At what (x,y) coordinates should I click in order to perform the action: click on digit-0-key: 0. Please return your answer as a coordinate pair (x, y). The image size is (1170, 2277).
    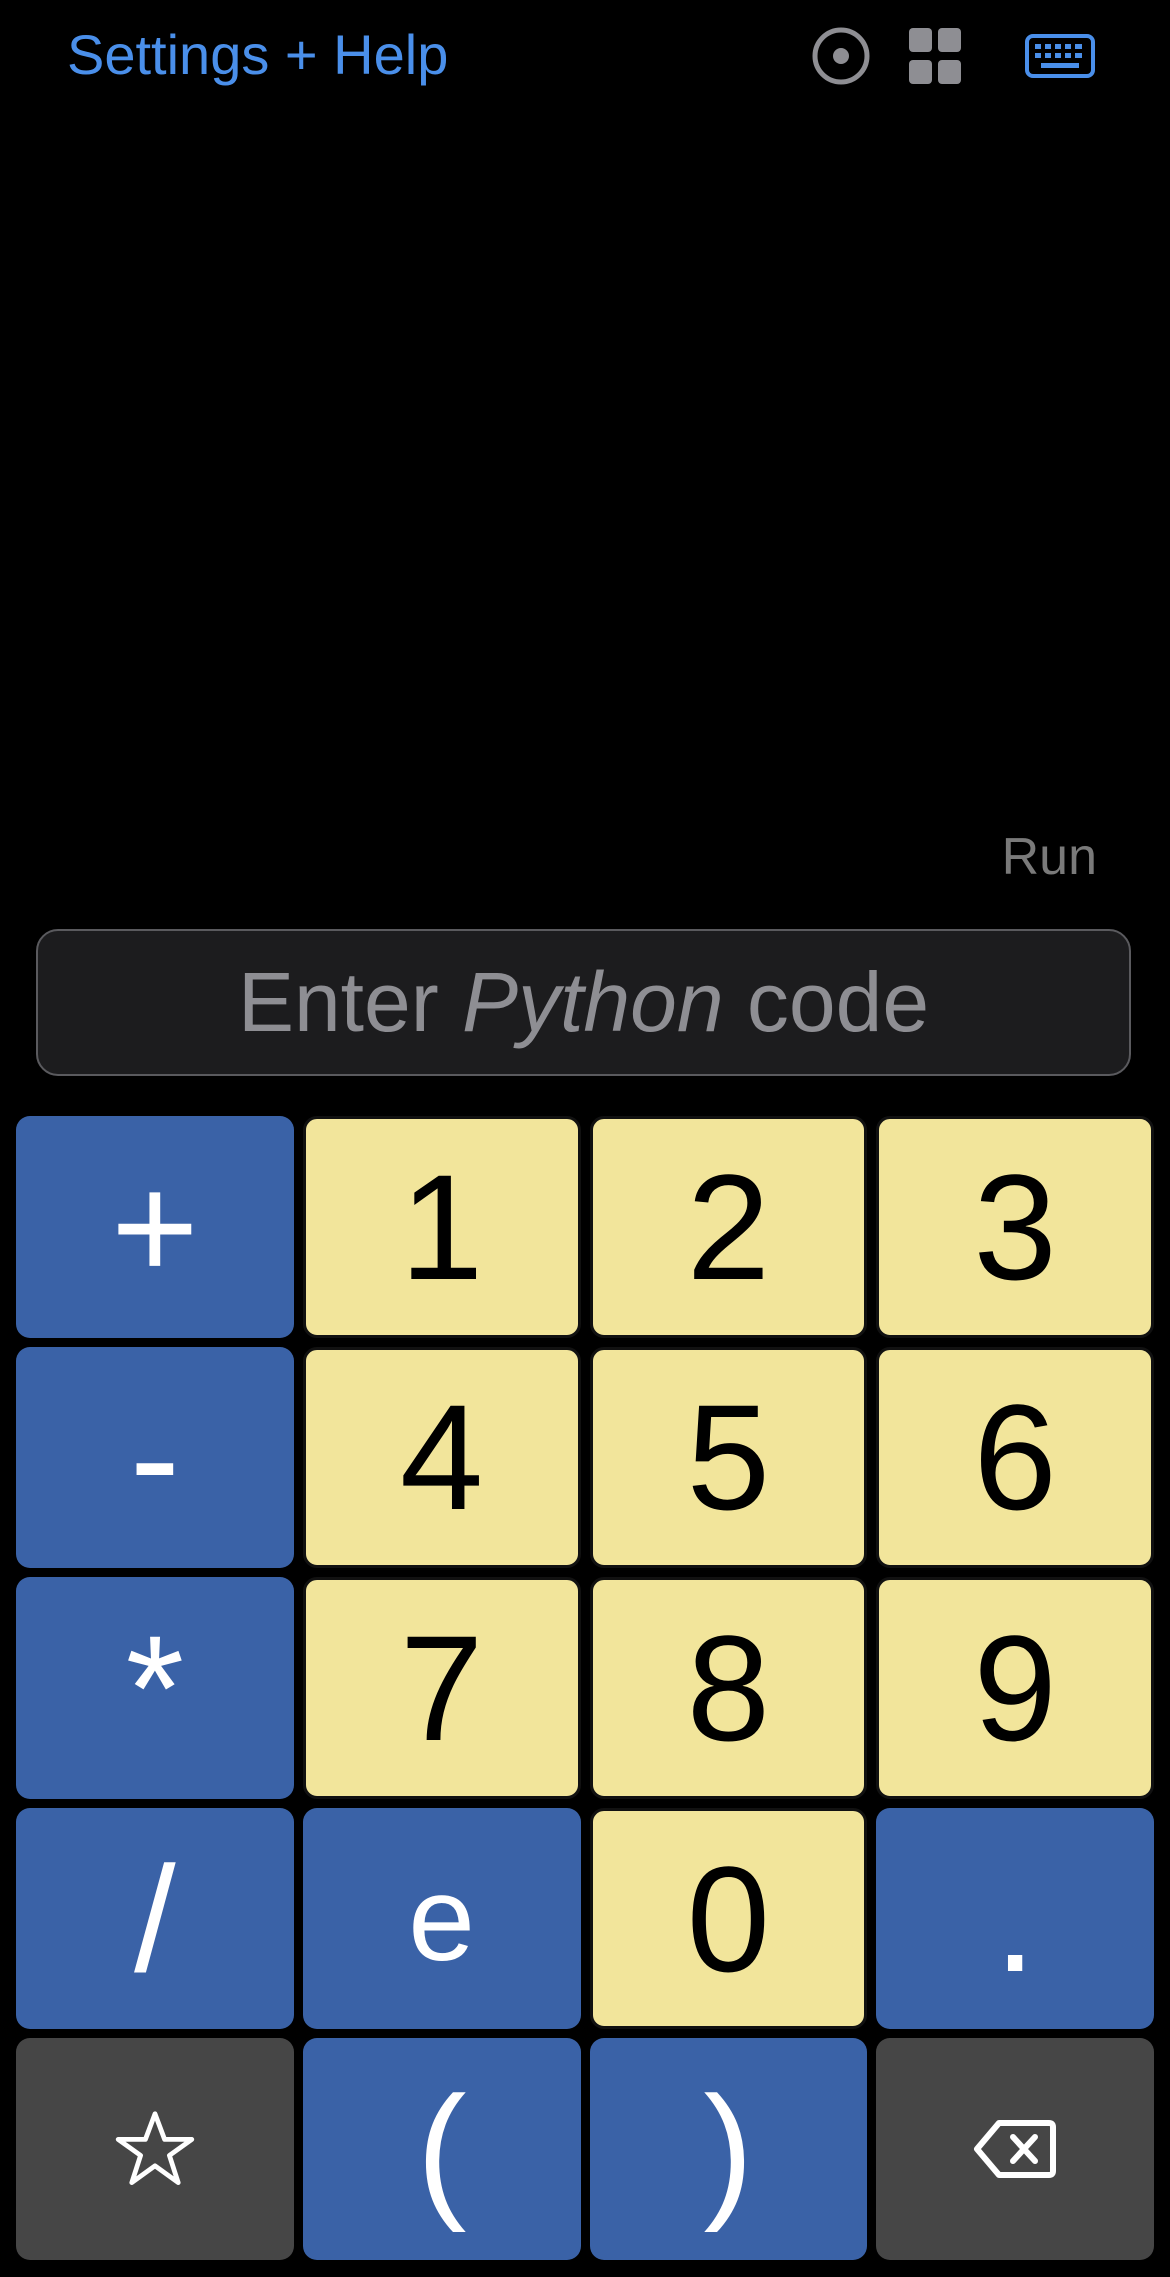
    Looking at the image, I should click on (728, 1918).